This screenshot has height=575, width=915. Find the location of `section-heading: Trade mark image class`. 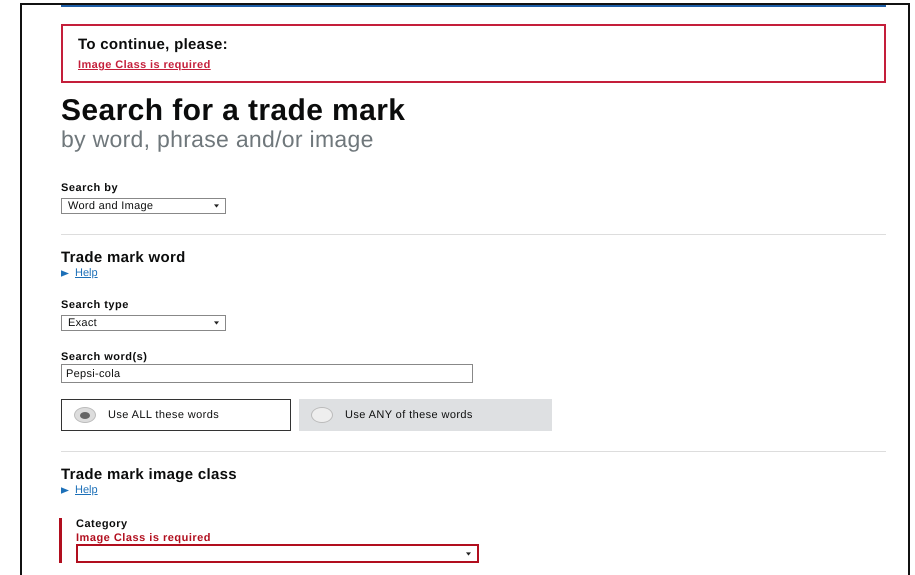

section-heading: Trade mark image class is located at coordinates (149, 474).